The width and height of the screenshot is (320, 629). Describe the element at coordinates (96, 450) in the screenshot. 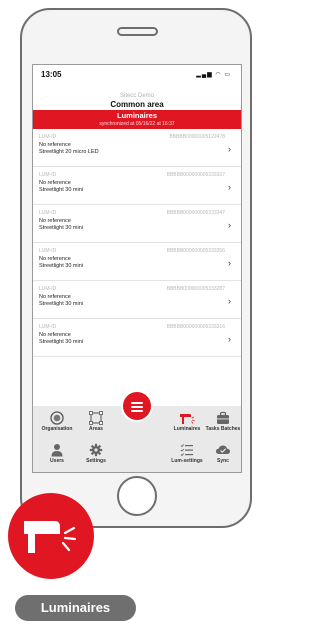

I see `gear-icon` at that location.